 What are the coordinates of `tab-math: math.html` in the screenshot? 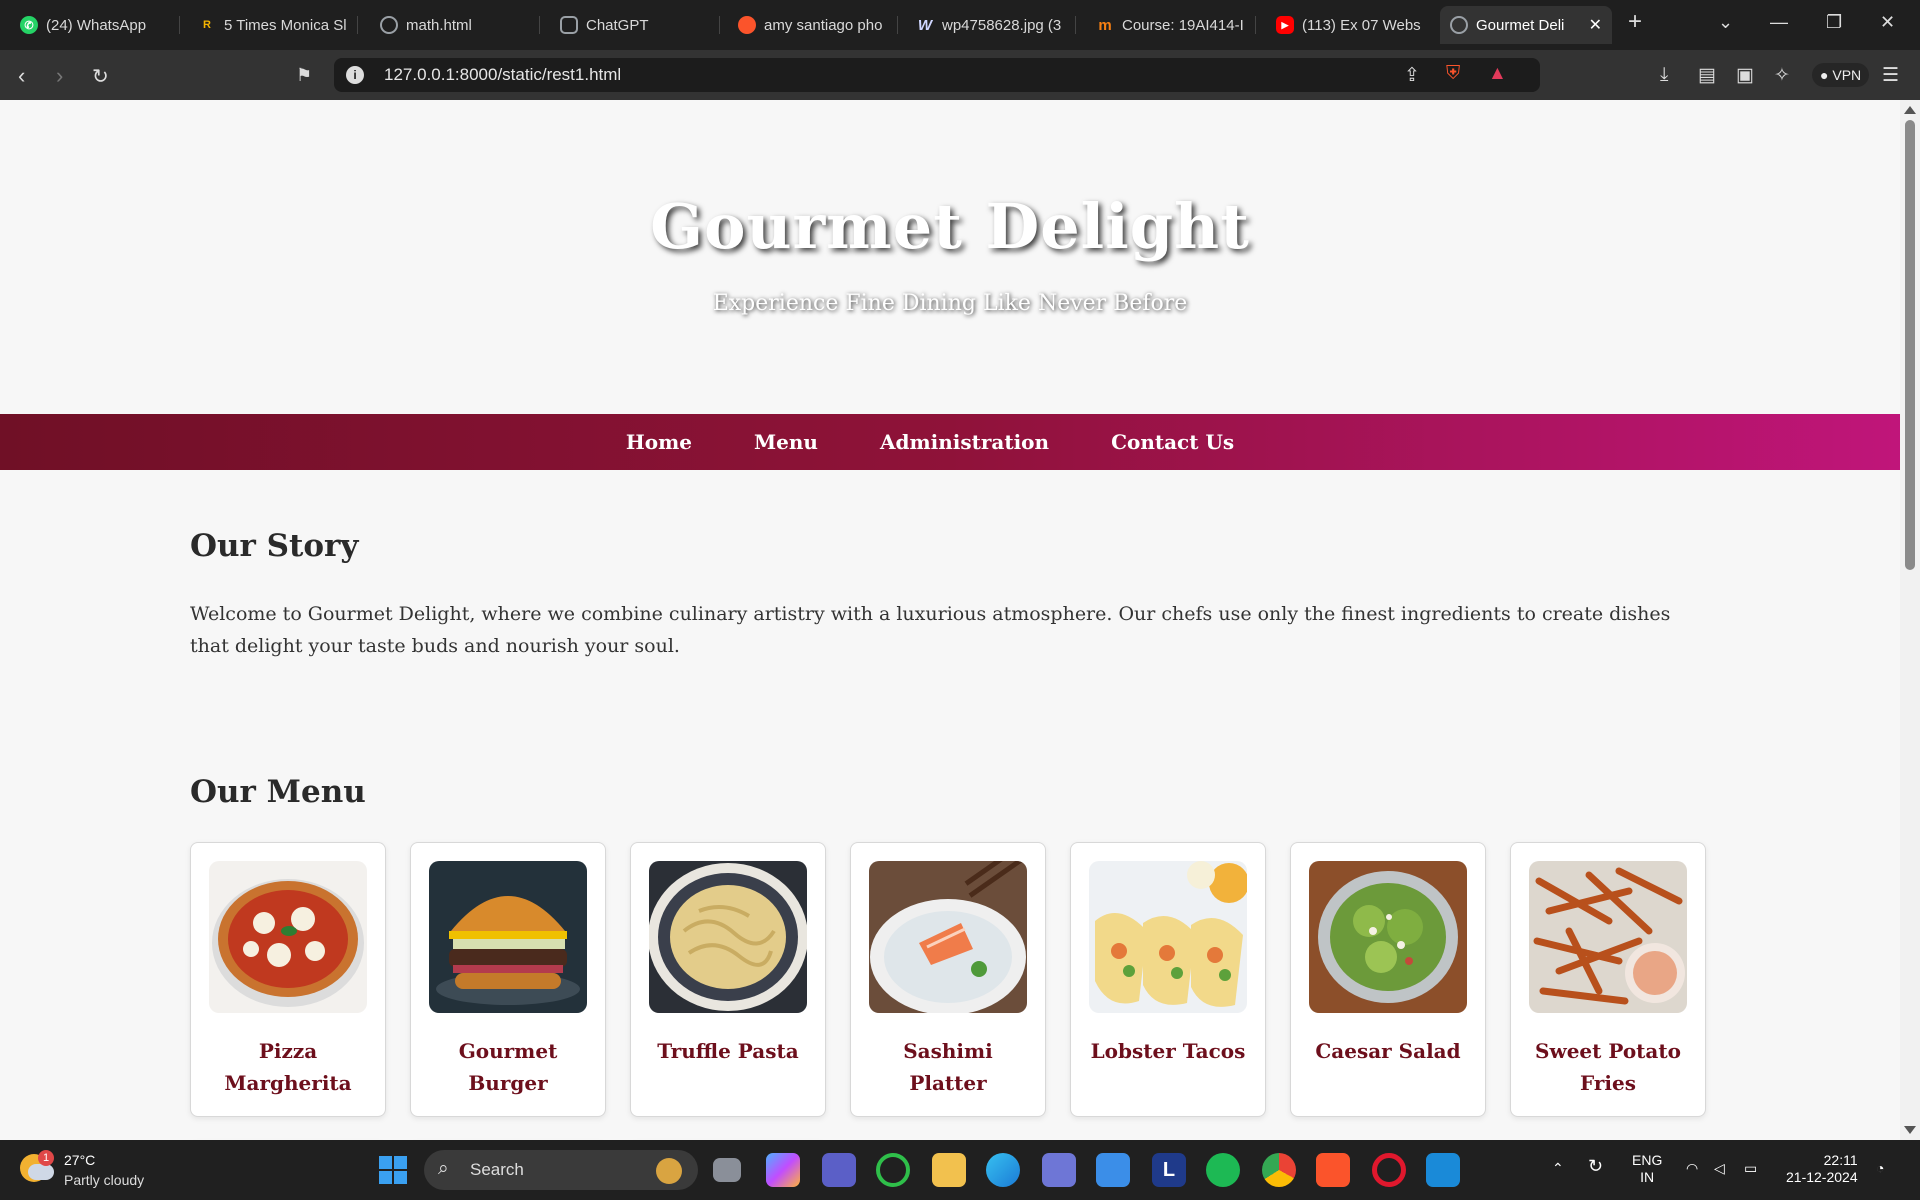 It's located at (455, 25).